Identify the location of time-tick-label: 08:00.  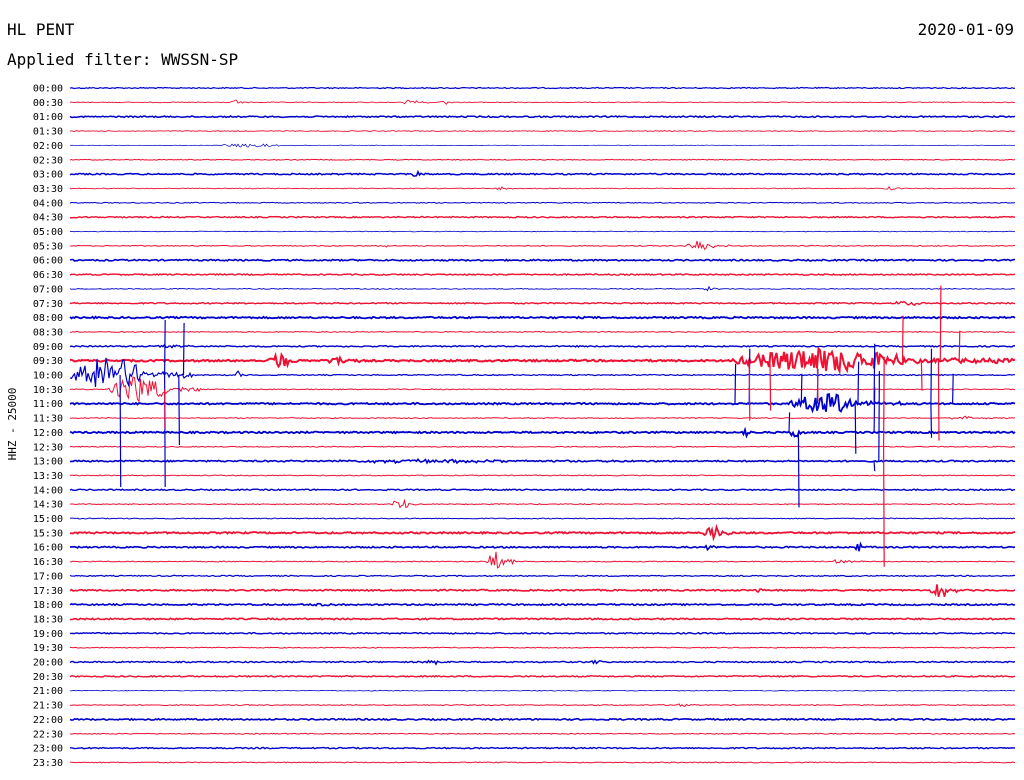
(48, 318).